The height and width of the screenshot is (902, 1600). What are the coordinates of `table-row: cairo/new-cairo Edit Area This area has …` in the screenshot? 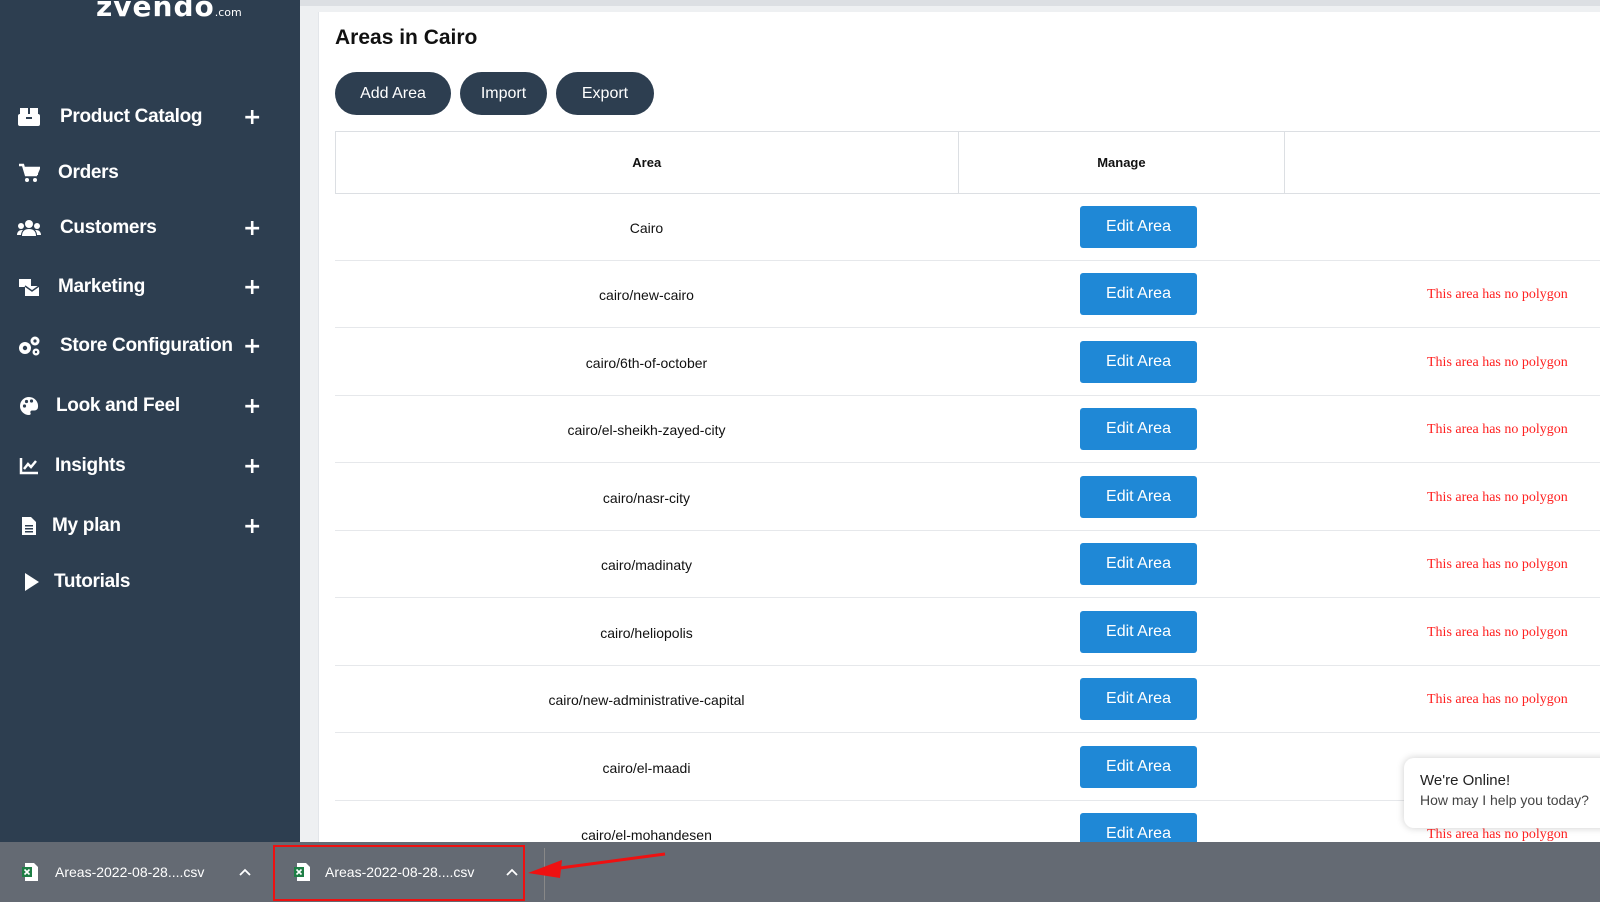 It's located at (967, 295).